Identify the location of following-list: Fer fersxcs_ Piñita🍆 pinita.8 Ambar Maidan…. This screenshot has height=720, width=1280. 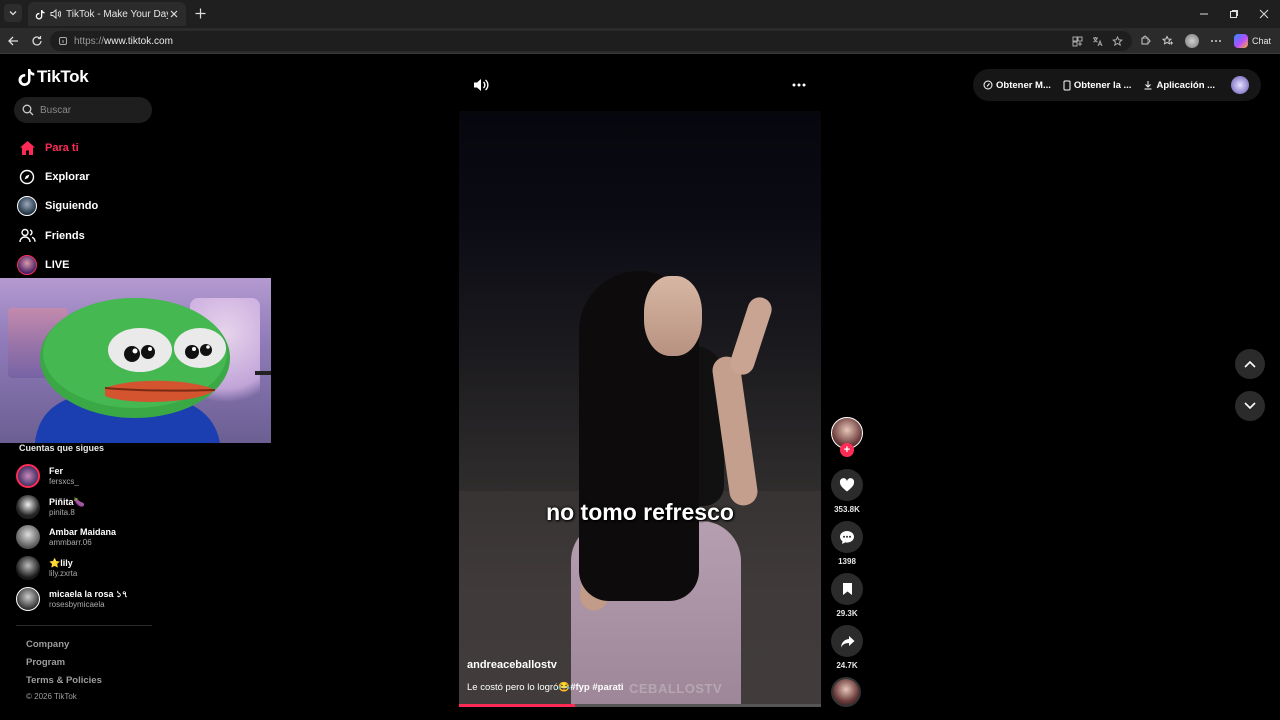
(91, 537).